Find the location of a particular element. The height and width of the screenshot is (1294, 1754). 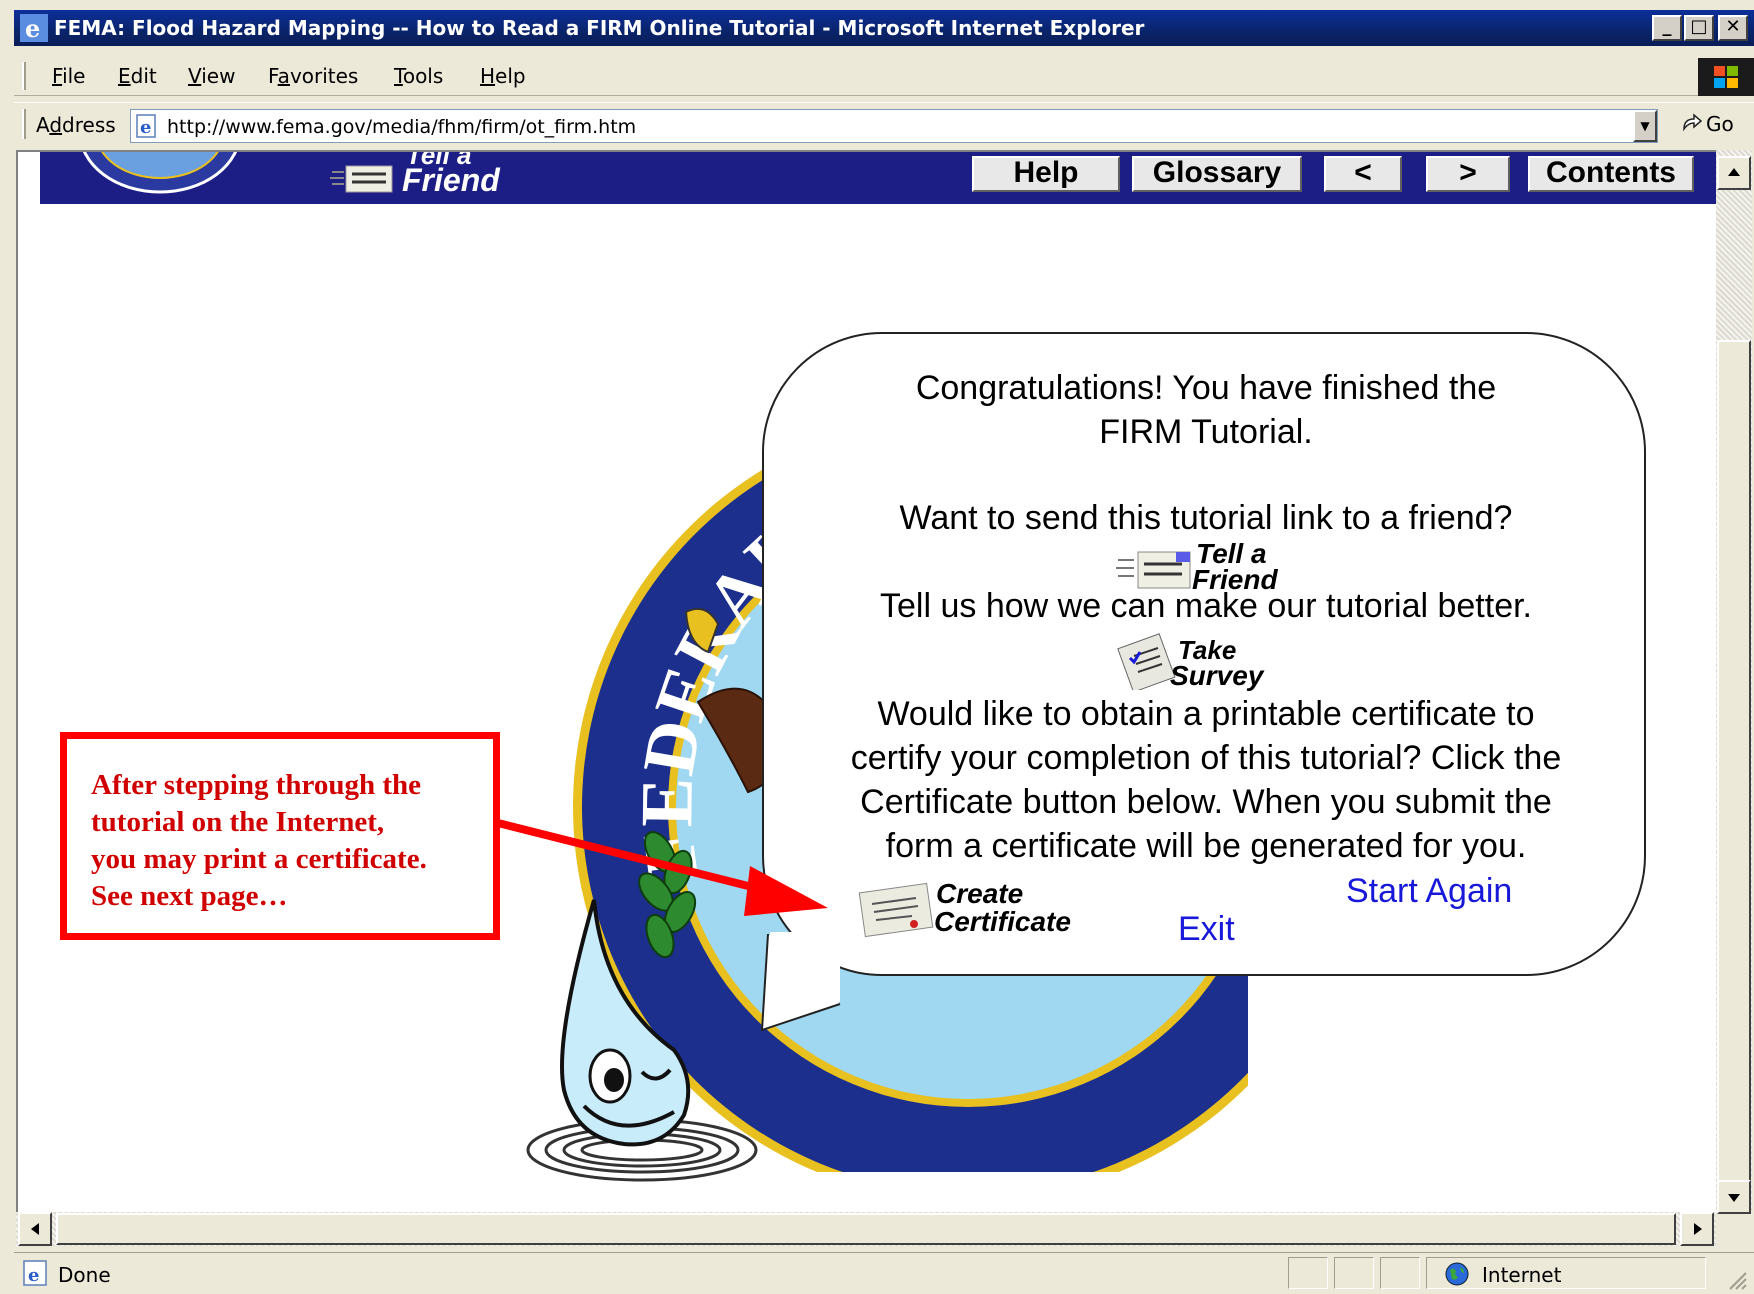

create-certificate-label-1: Create is located at coordinates (980, 893).